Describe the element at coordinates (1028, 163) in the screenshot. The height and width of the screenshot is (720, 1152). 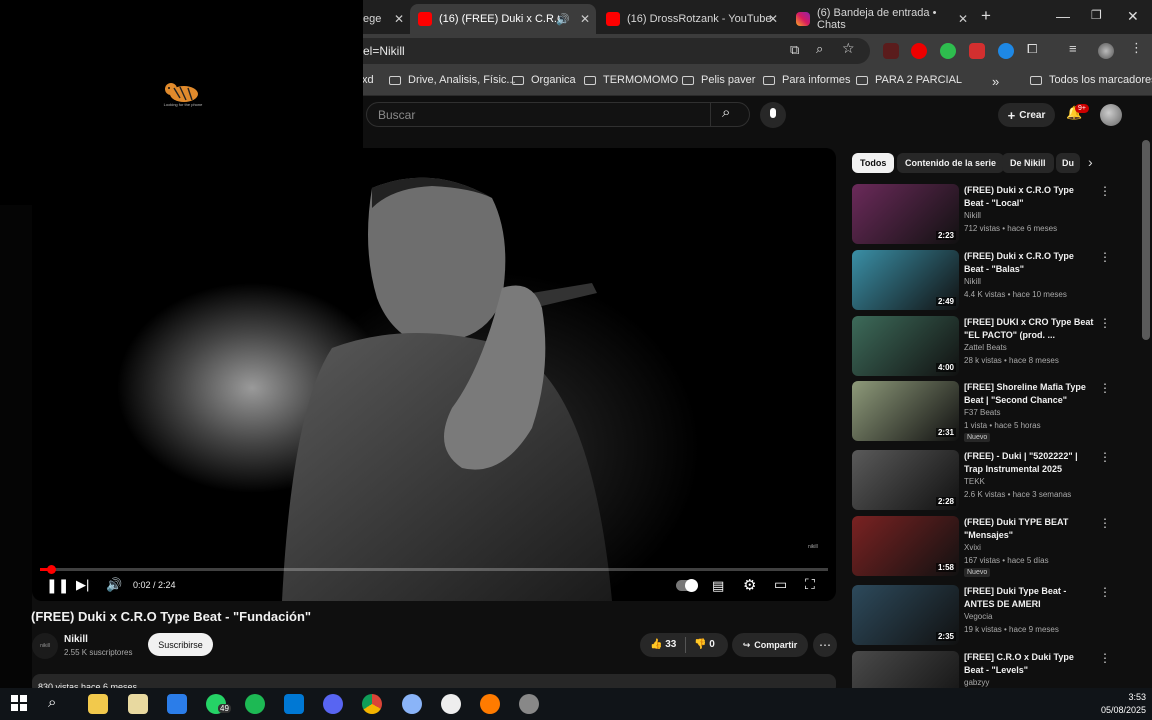
I see `chip-channel: De Nikill` at that location.